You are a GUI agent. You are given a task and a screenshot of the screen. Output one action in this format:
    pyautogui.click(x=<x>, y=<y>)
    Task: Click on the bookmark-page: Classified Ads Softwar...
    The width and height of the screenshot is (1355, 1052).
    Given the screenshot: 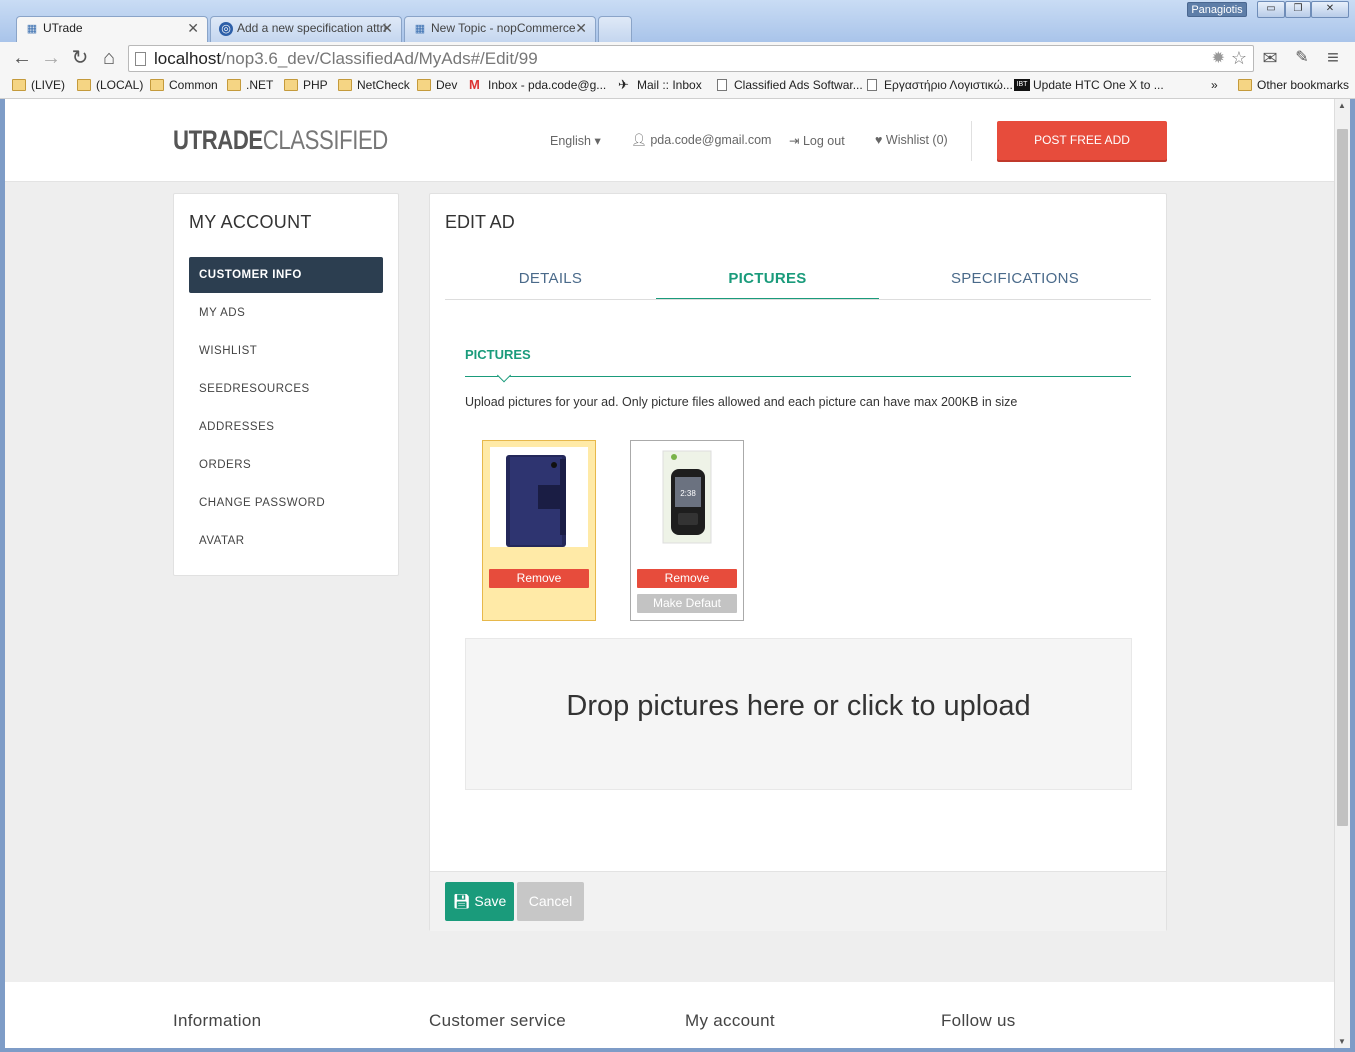 What is the action you would take?
    pyautogui.click(x=789, y=85)
    